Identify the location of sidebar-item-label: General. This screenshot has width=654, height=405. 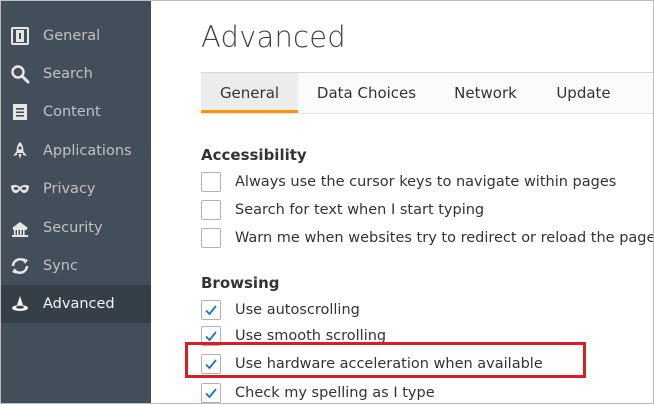
(72, 36).